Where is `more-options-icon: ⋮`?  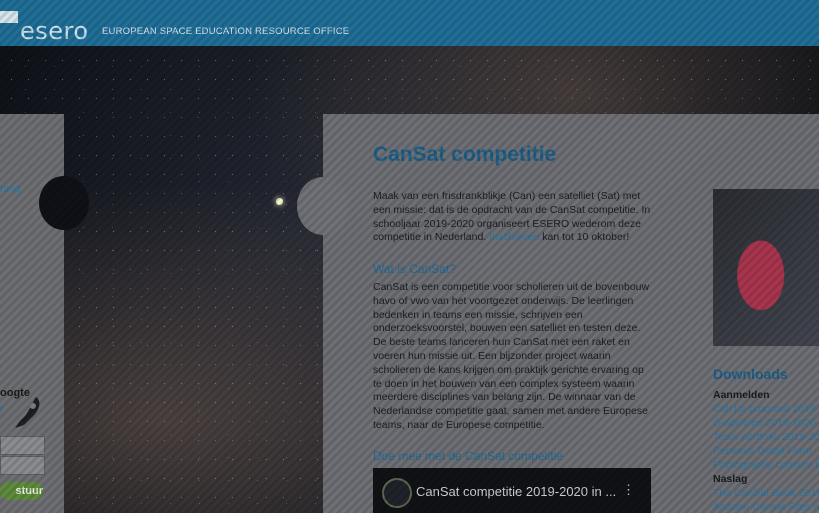 more-options-icon: ⋮ is located at coordinates (628, 490).